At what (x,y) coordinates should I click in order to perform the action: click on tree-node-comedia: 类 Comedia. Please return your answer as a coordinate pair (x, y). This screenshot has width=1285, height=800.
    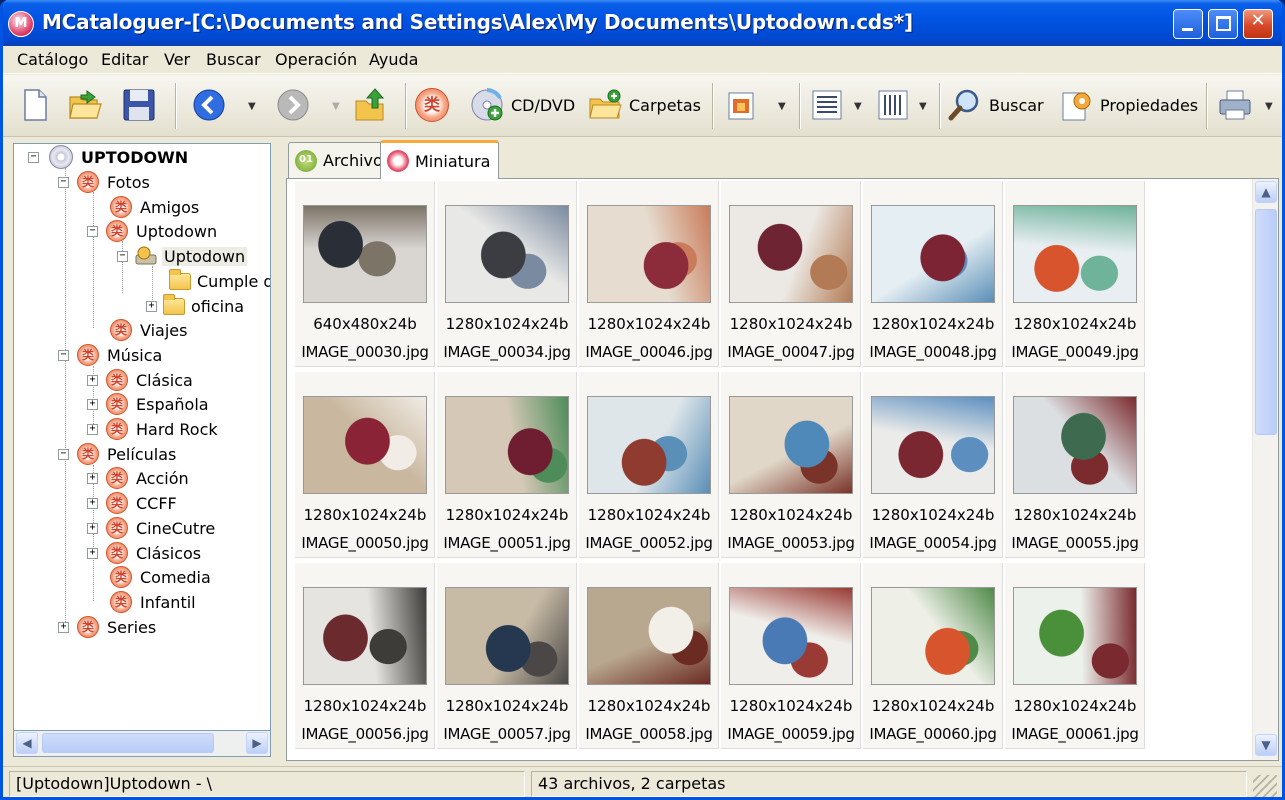
    Looking at the image, I should click on (160, 577).